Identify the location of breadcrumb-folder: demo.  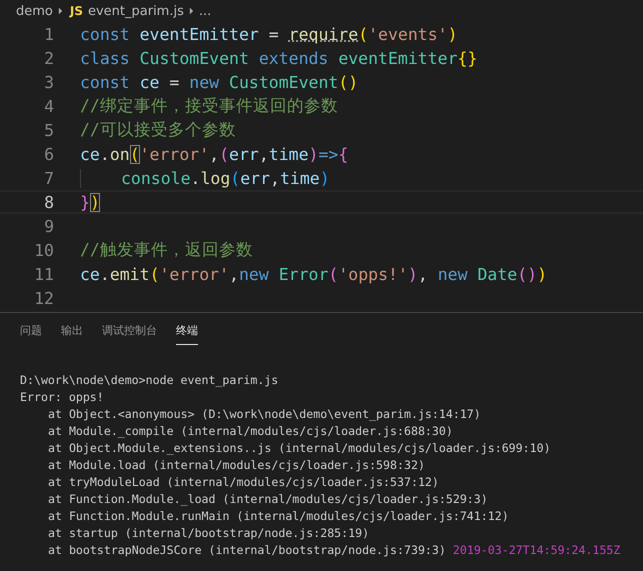
(34, 11).